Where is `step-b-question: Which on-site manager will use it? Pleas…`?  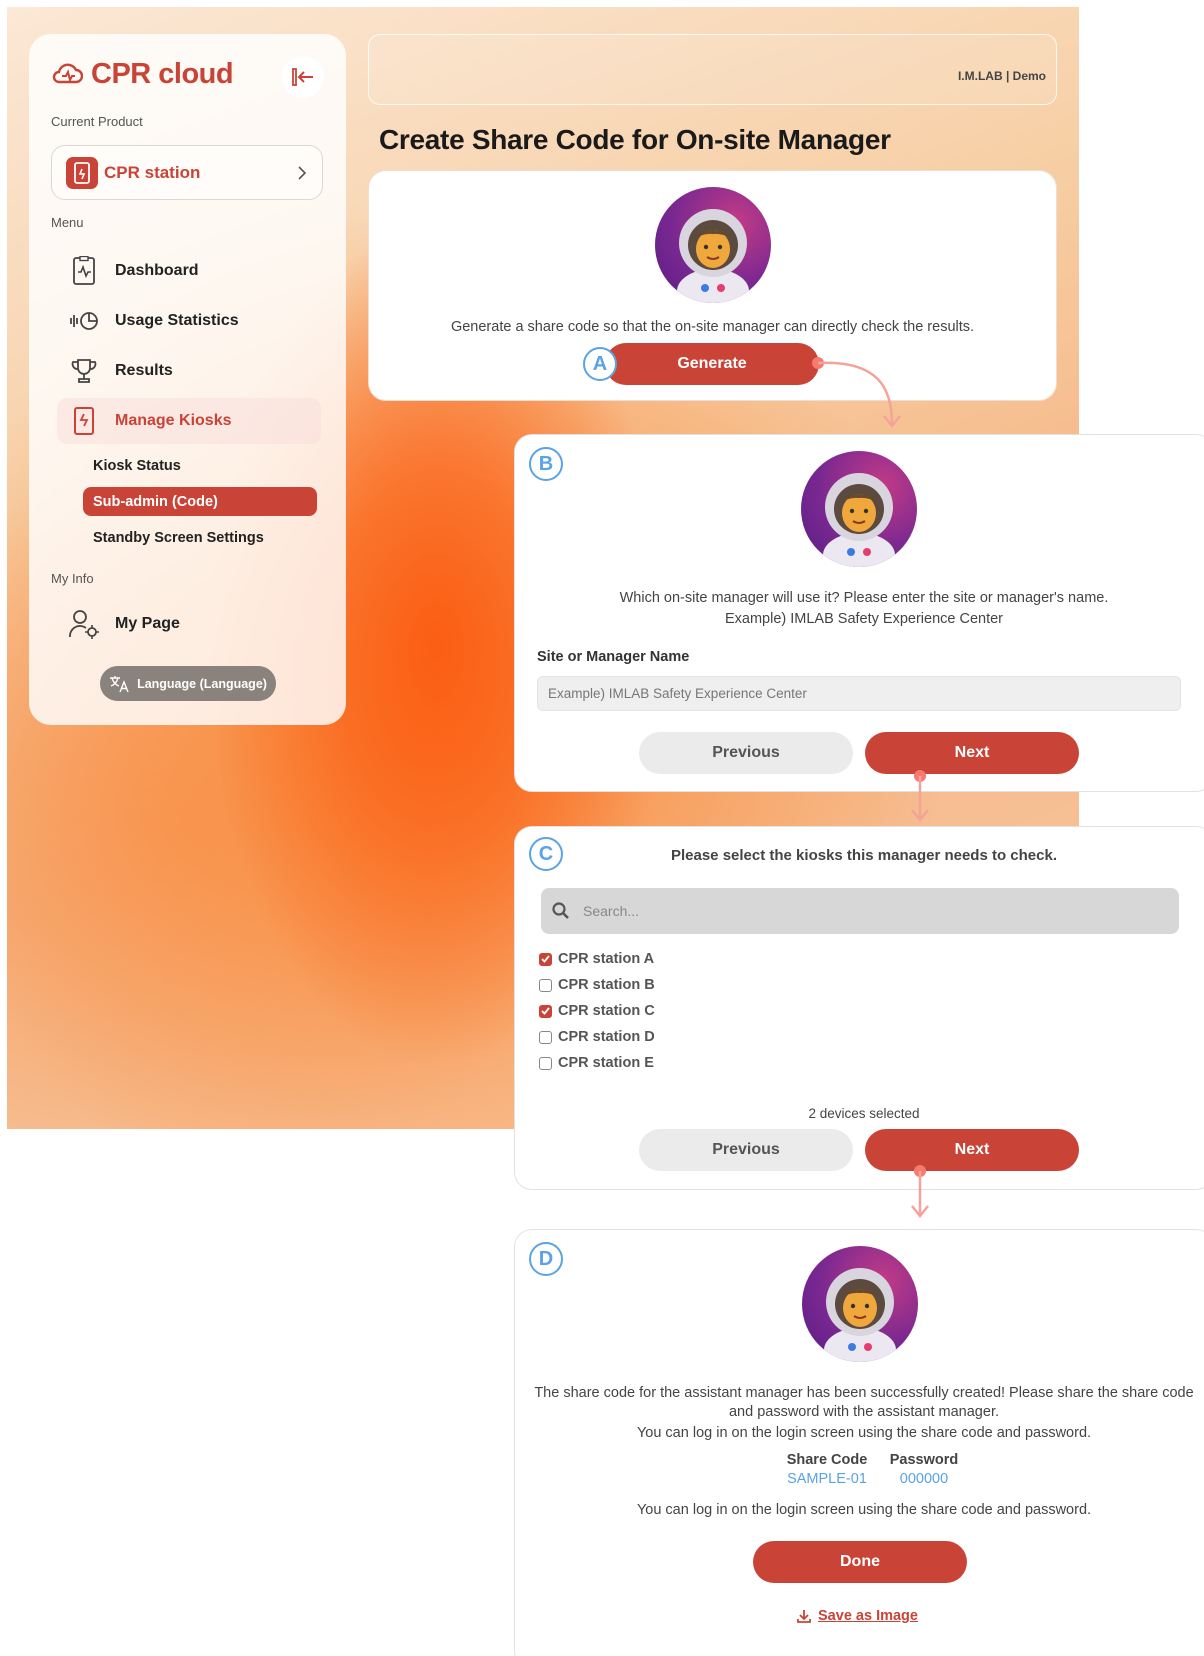 step-b-question: Which on-site manager will use it? Pleas… is located at coordinates (864, 598).